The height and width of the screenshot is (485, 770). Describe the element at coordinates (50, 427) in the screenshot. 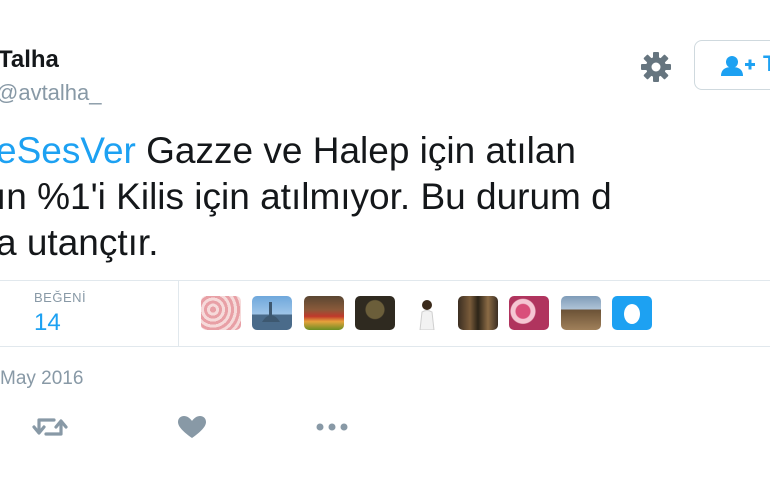

I see `retweet-icon` at that location.